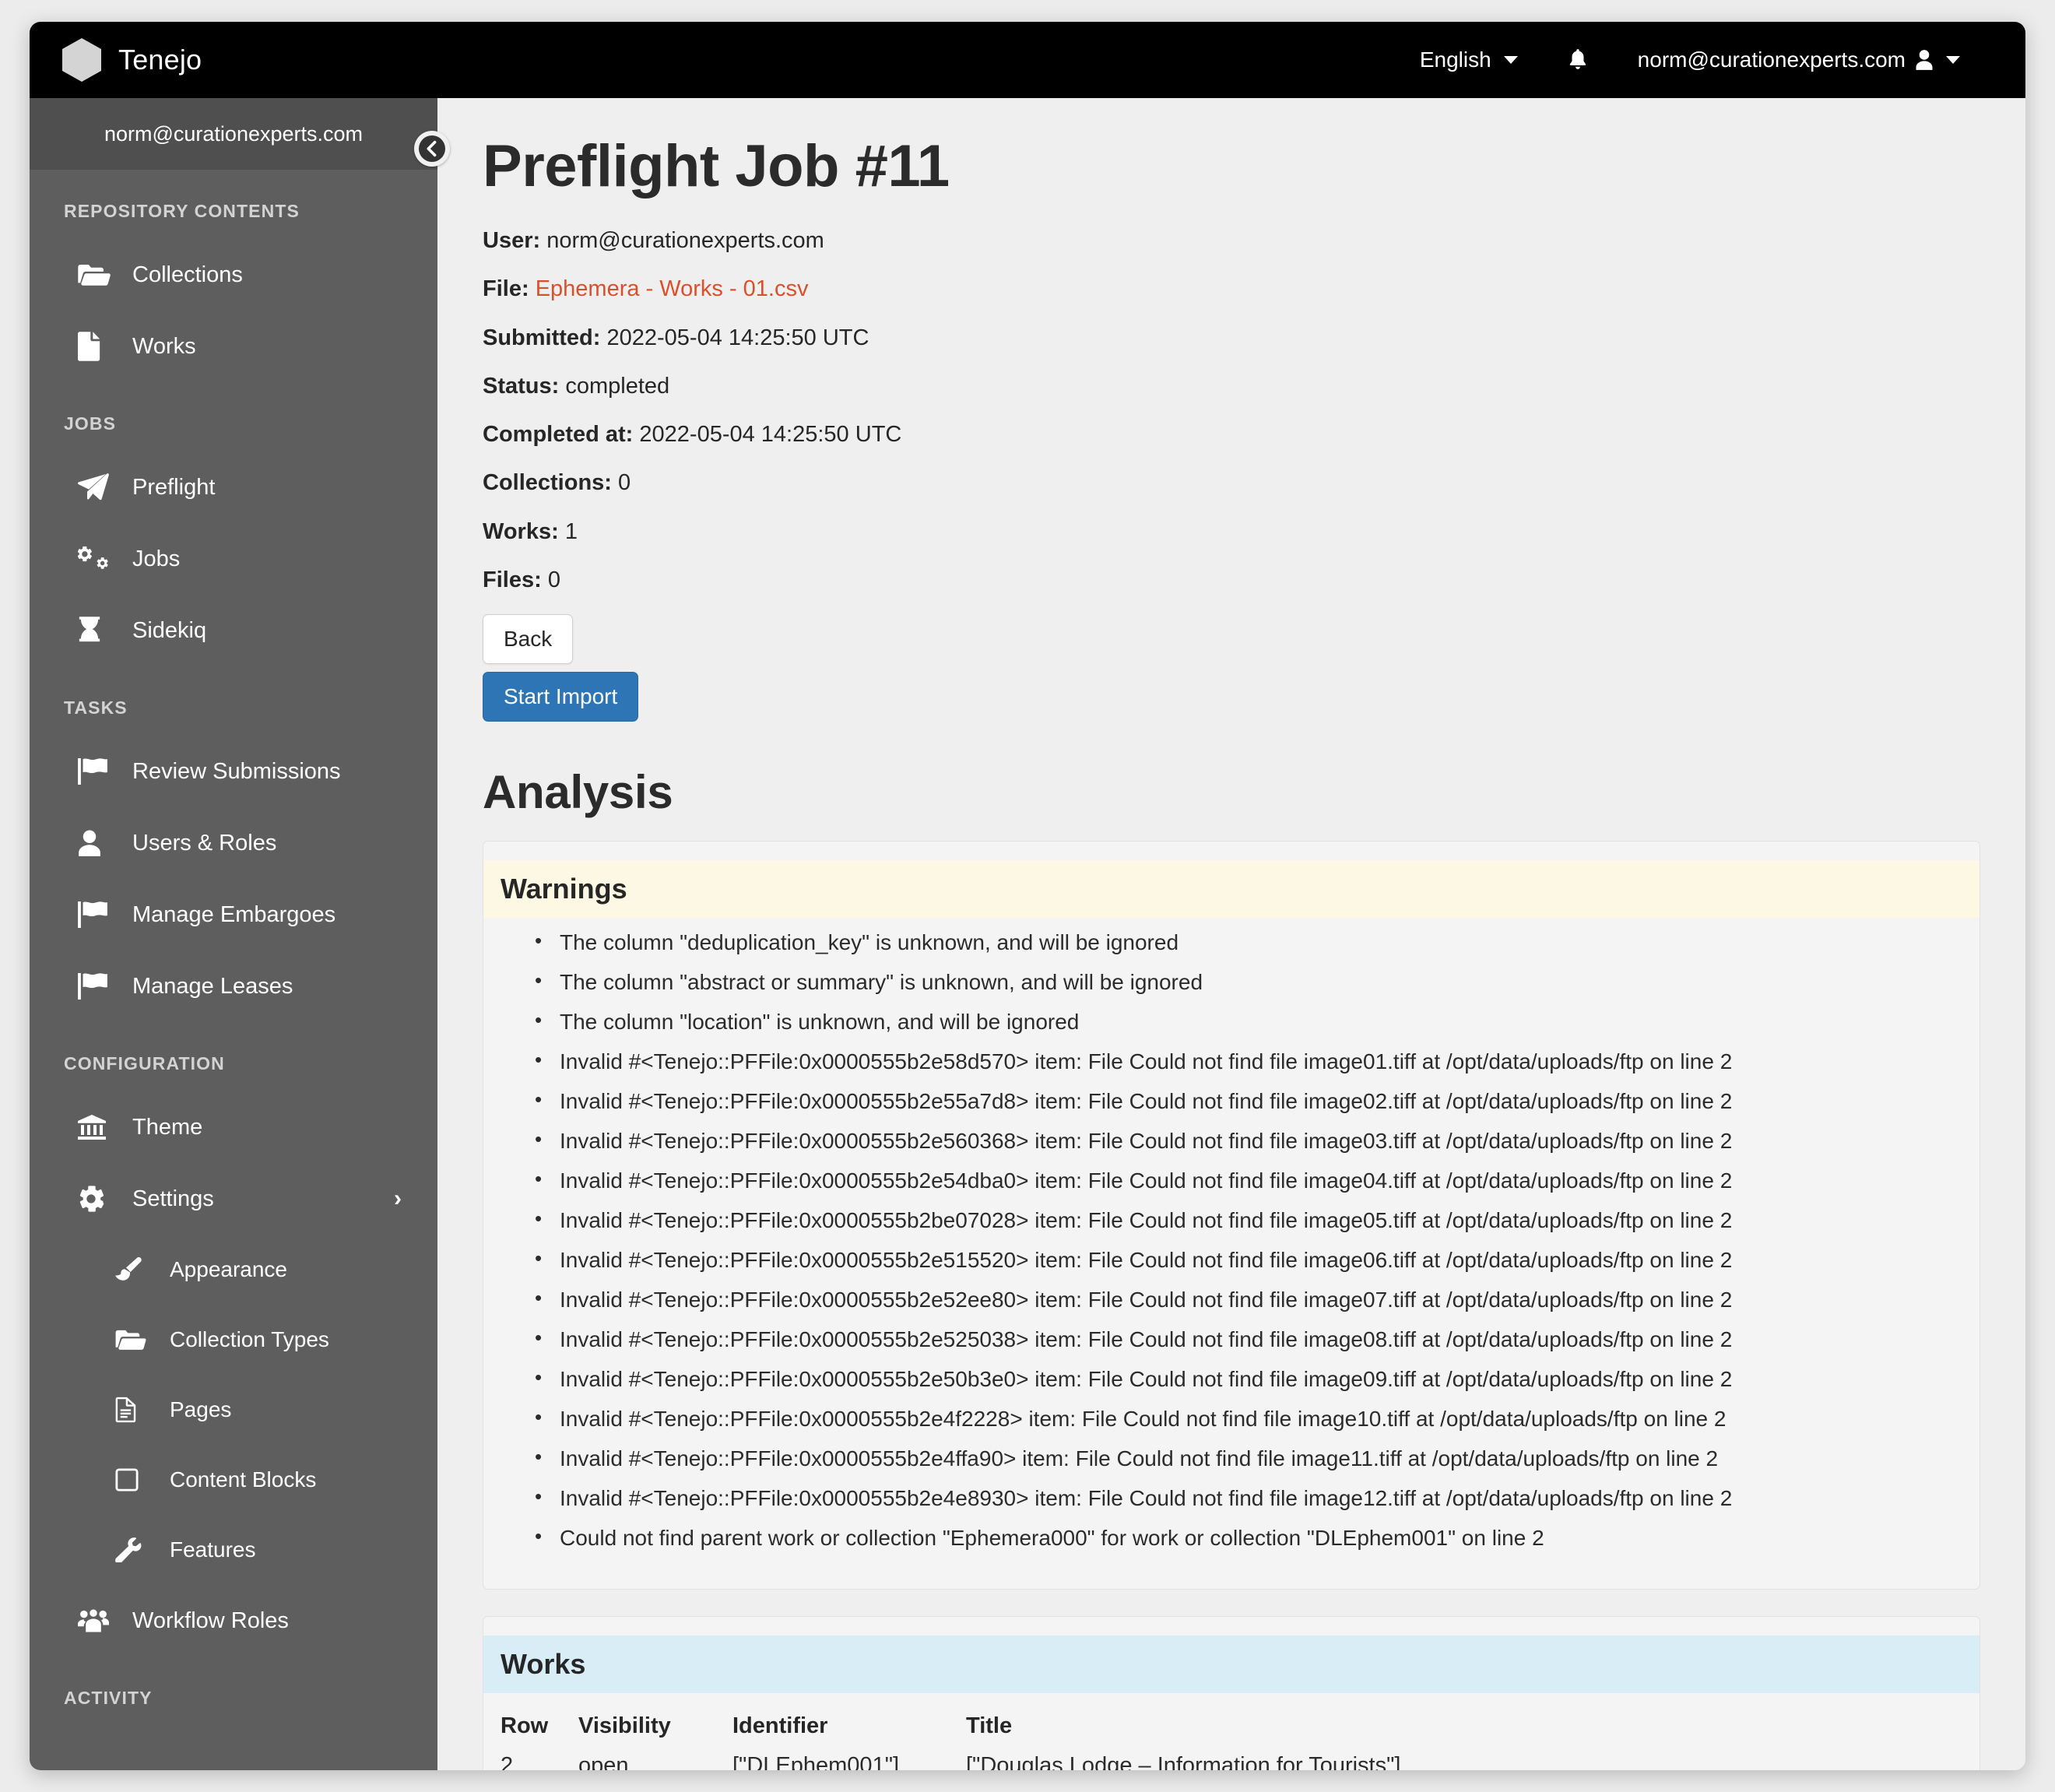 This screenshot has width=2055, height=1792. I want to click on status-badge: completed, so click(617, 386).